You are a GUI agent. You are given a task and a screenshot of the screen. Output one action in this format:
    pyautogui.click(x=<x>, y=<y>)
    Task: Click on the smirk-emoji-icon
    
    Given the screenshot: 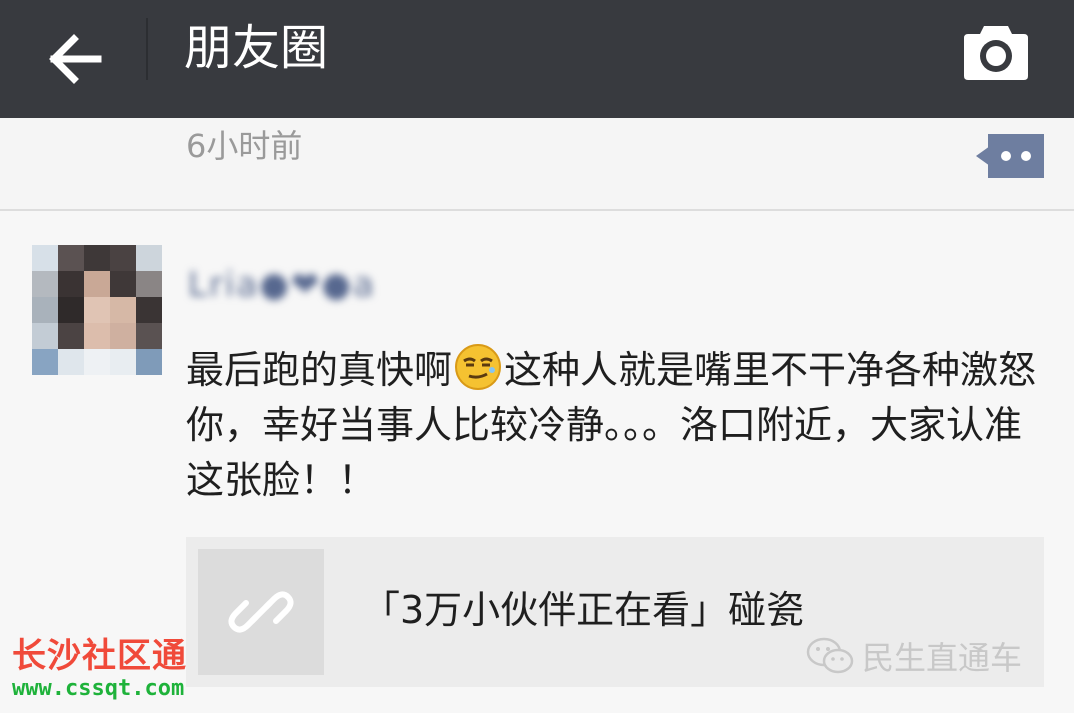 What is the action you would take?
    pyautogui.click(x=478, y=367)
    